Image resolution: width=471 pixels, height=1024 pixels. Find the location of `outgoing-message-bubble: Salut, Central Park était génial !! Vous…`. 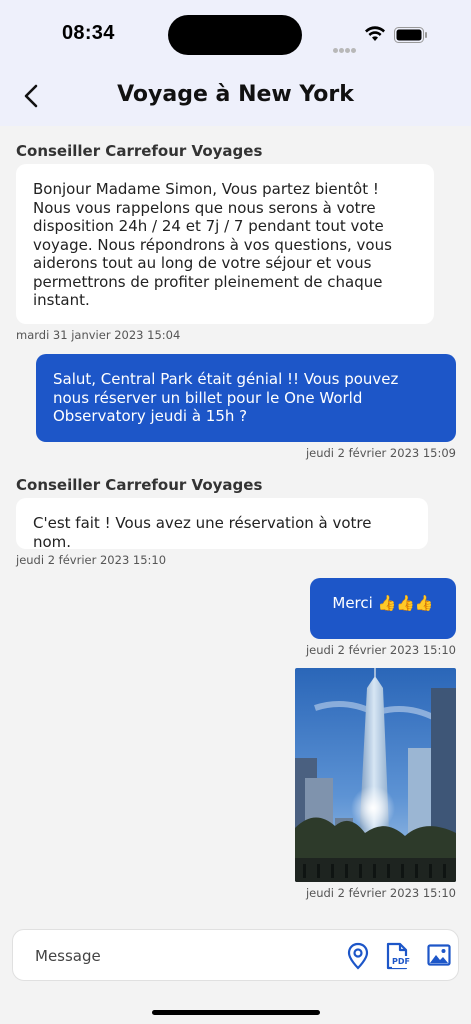

outgoing-message-bubble: Salut, Central Park était génial !! Vous… is located at coordinates (246, 398).